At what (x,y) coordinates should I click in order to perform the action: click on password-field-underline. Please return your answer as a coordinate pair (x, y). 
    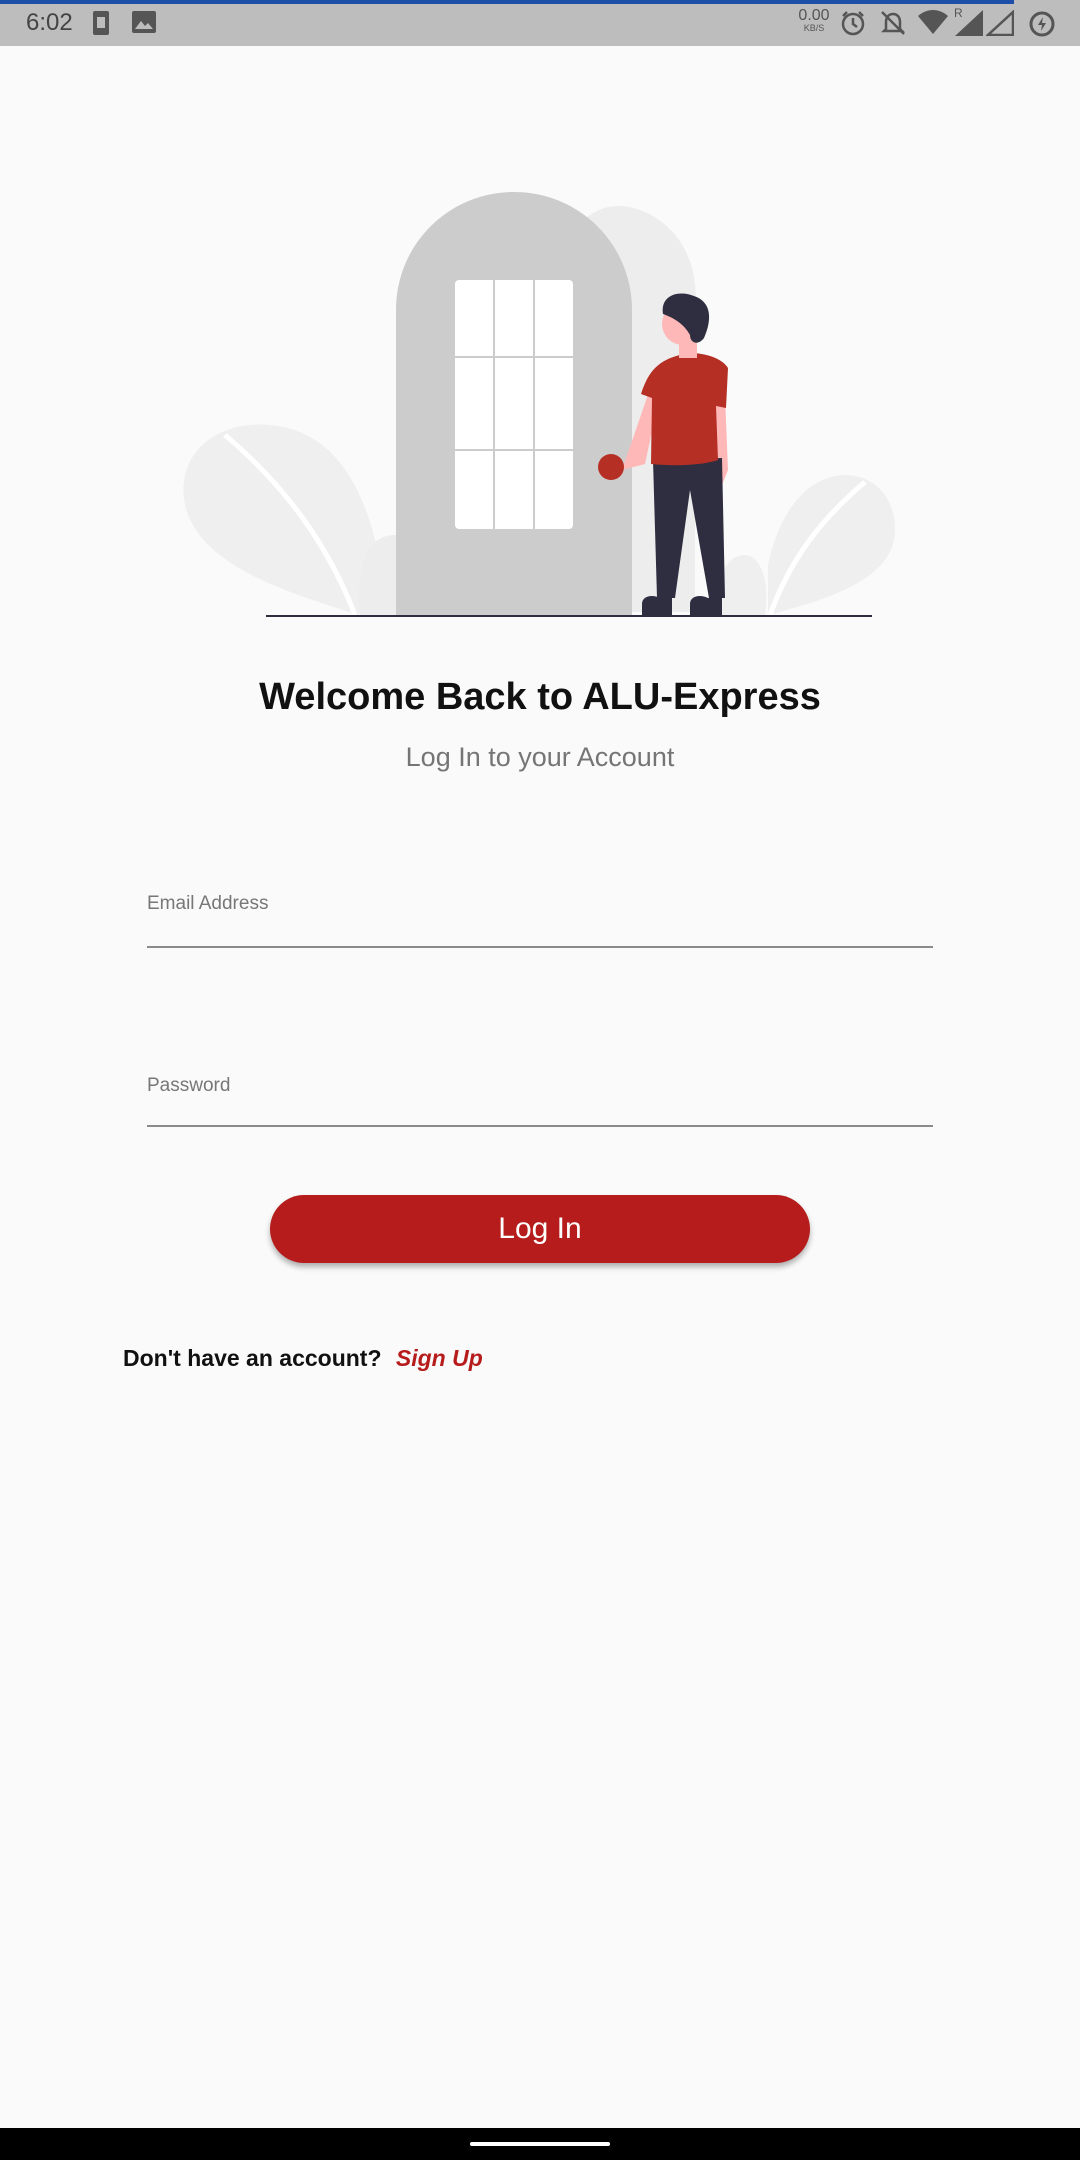
    Looking at the image, I should click on (540, 1126).